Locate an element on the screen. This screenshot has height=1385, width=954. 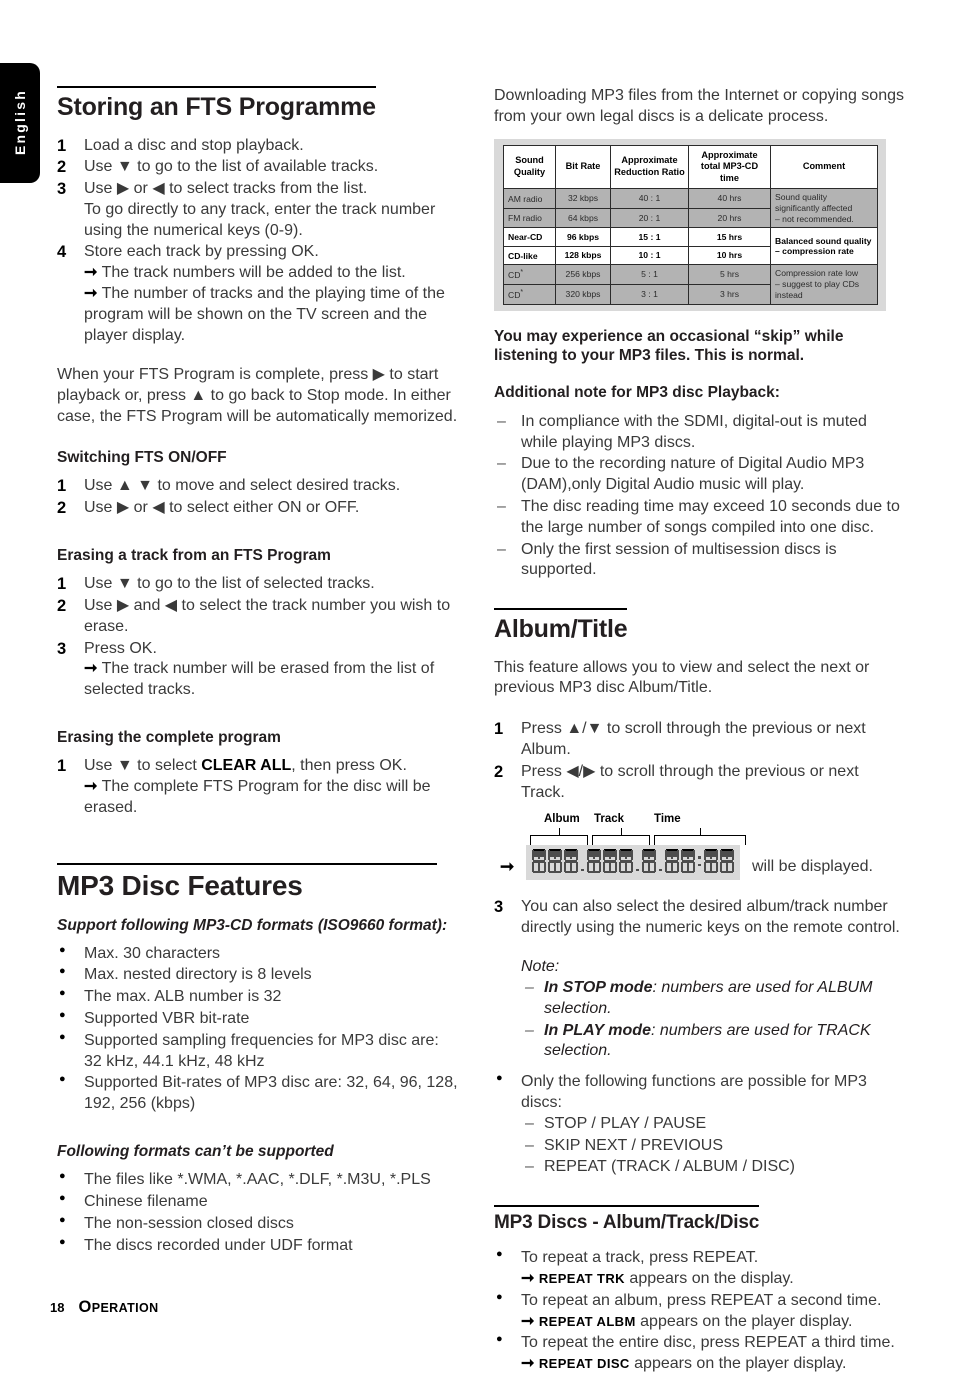
cell-sound-quality: FM radio is located at coordinates (529, 218).